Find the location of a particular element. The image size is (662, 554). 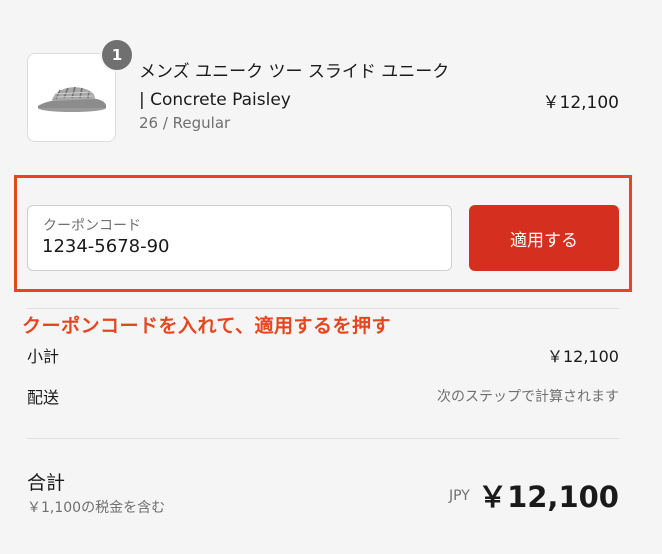

product-image is located at coordinates (71, 97).